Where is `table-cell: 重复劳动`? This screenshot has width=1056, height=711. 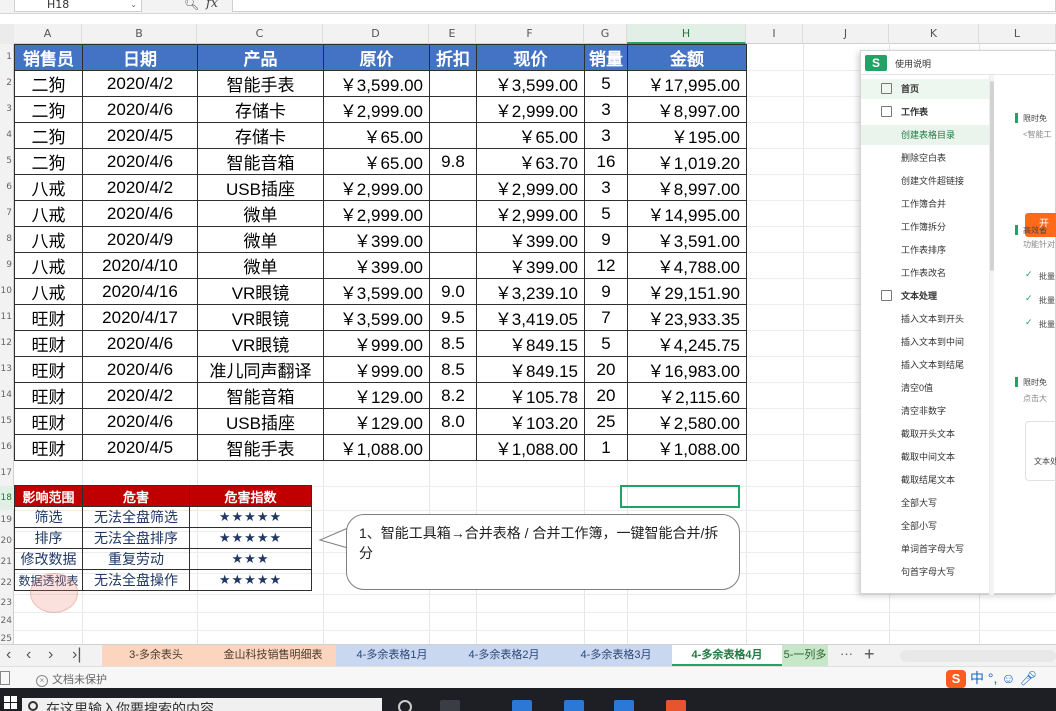 table-cell: 重复劳动 is located at coordinates (136, 559).